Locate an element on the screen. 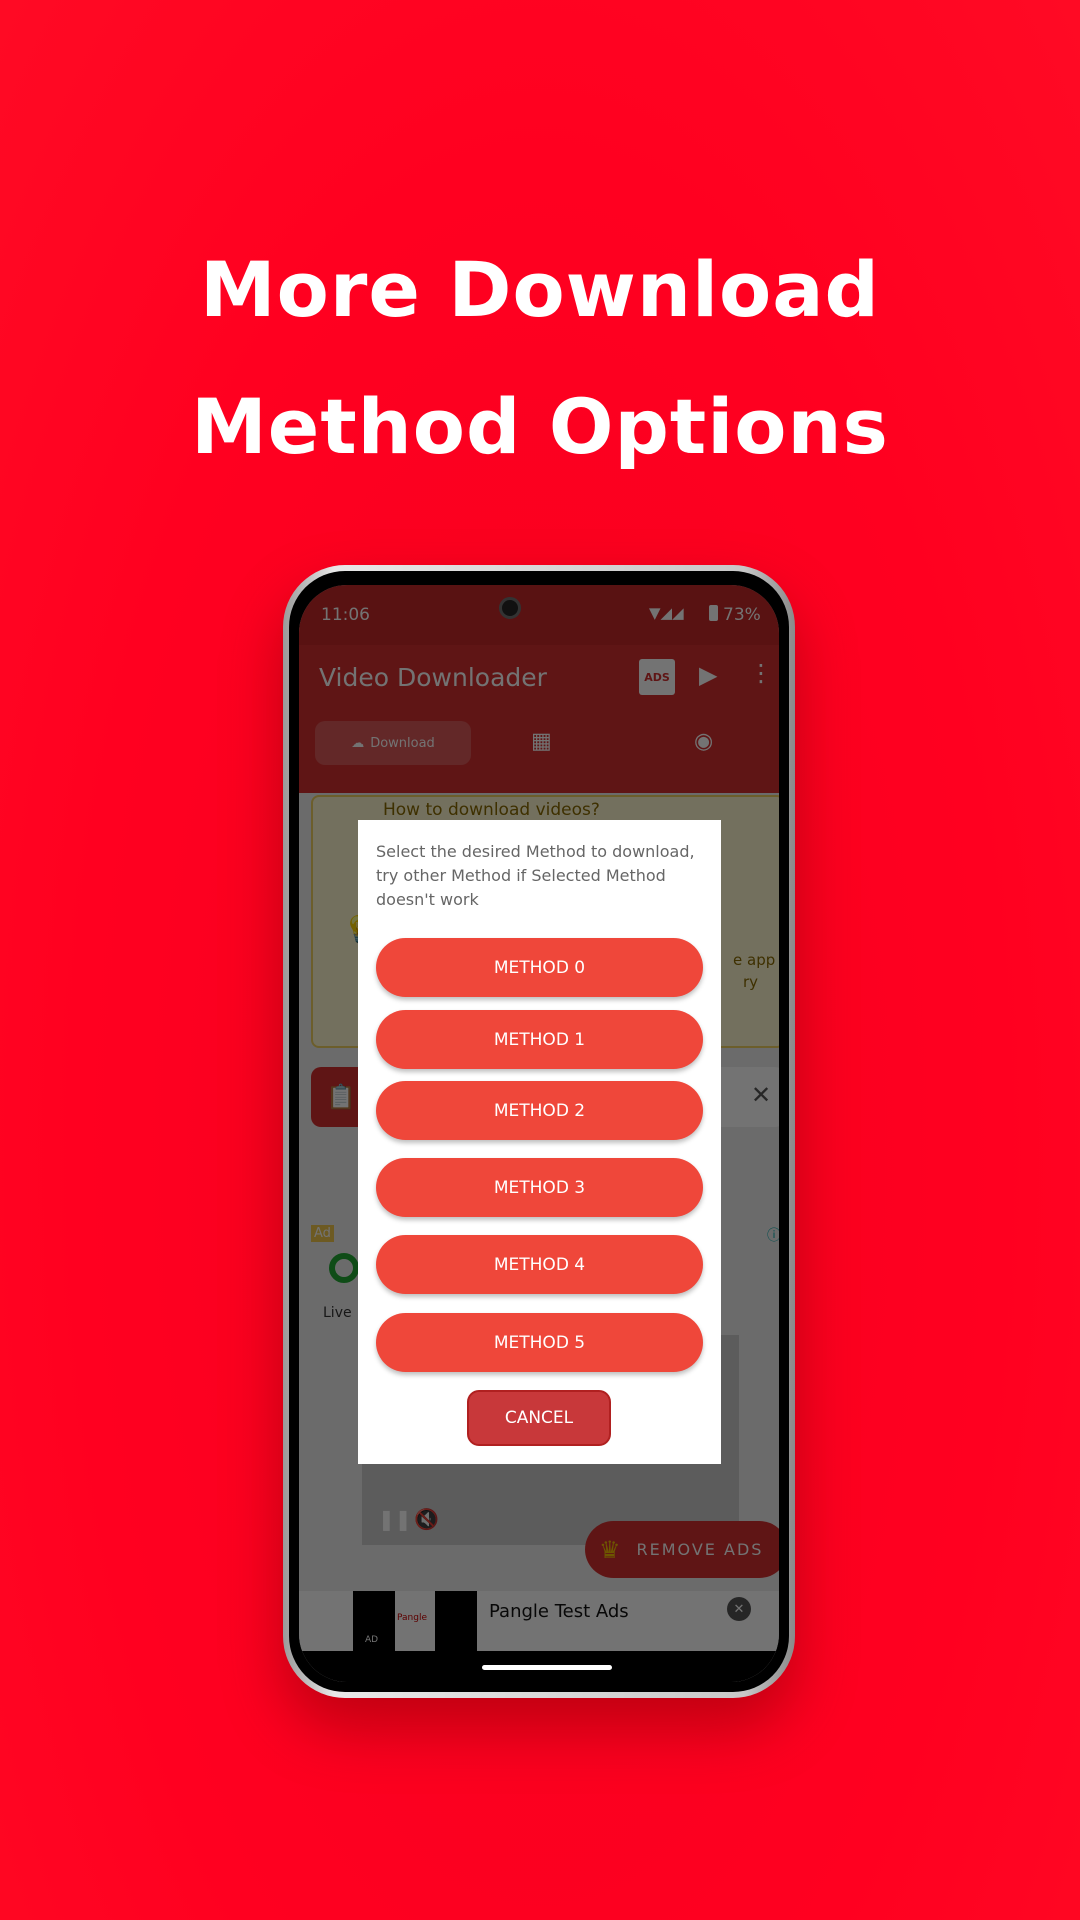 The height and width of the screenshot is (1920, 1080). headline-line-2: Method Options is located at coordinates (540, 426).